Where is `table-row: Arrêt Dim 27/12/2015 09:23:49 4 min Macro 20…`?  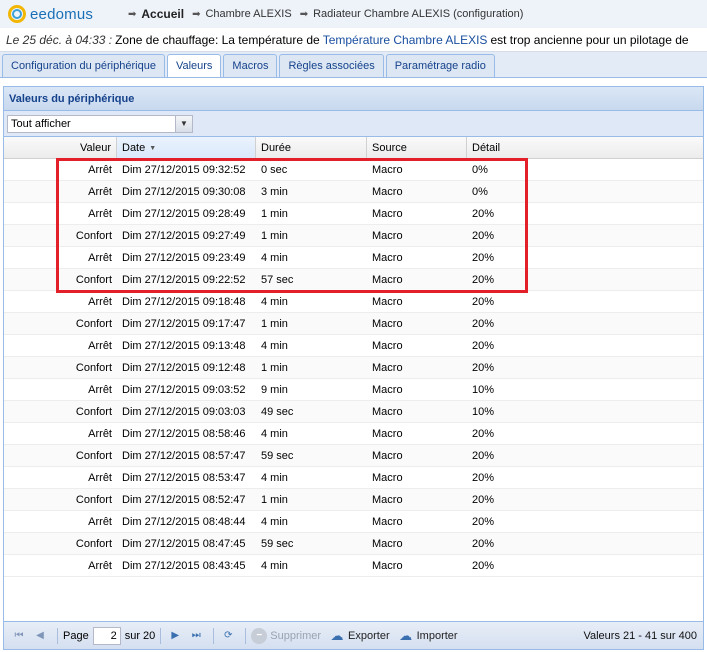
table-row: Arrêt Dim 27/12/2015 09:23:49 4 min Macro 20… is located at coordinates (353, 258).